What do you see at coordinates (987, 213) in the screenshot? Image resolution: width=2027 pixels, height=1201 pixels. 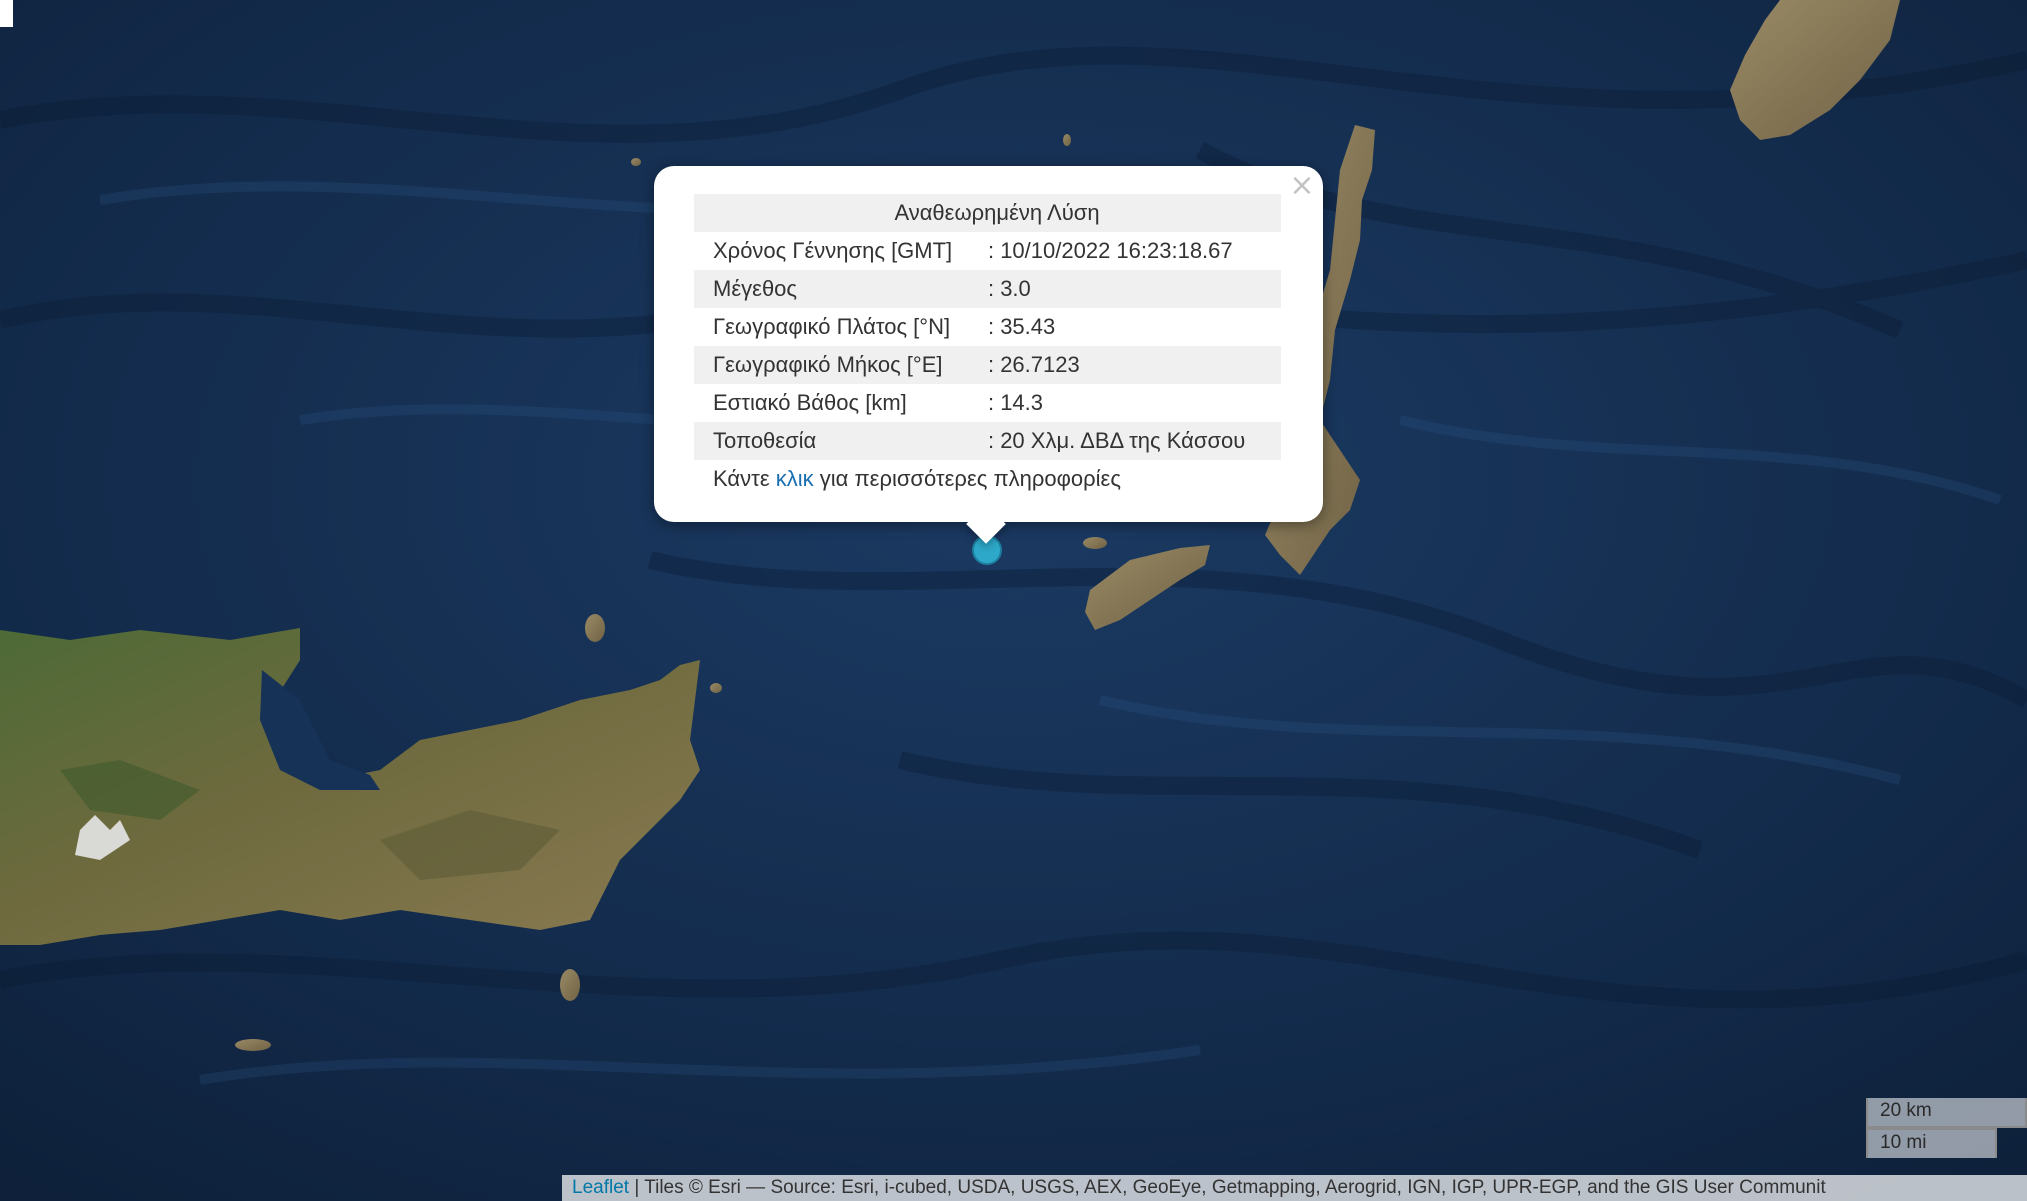 I see `popup-title: Αναθεωρημένη Λύση` at bounding box center [987, 213].